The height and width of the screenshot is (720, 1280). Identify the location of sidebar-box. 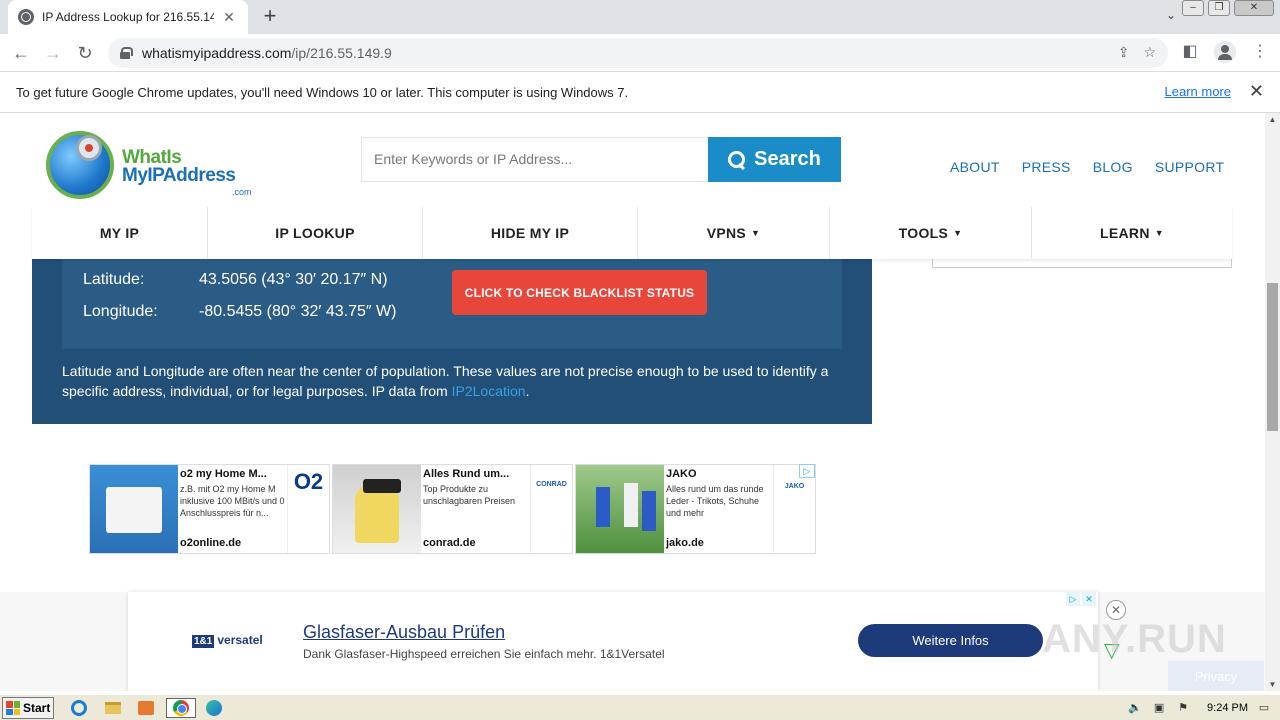
(1082, 263).